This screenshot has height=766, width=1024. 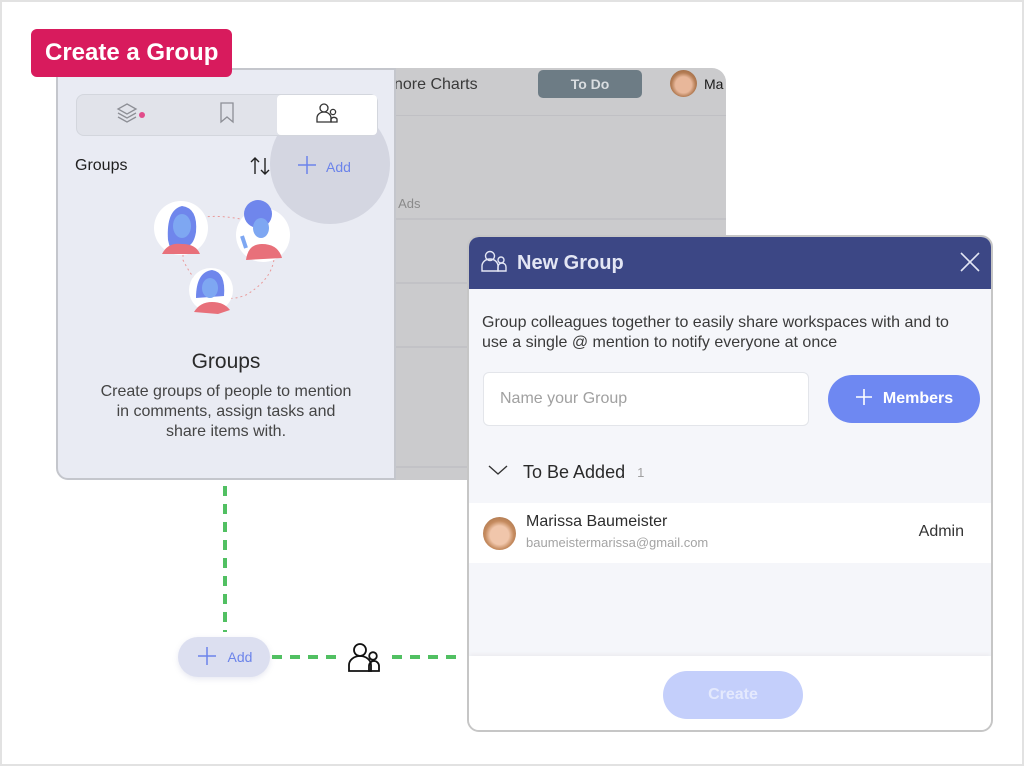 What do you see at coordinates (714, 84) in the screenshot?
I see `user-name: Ma` at bounding box center [714, 84].